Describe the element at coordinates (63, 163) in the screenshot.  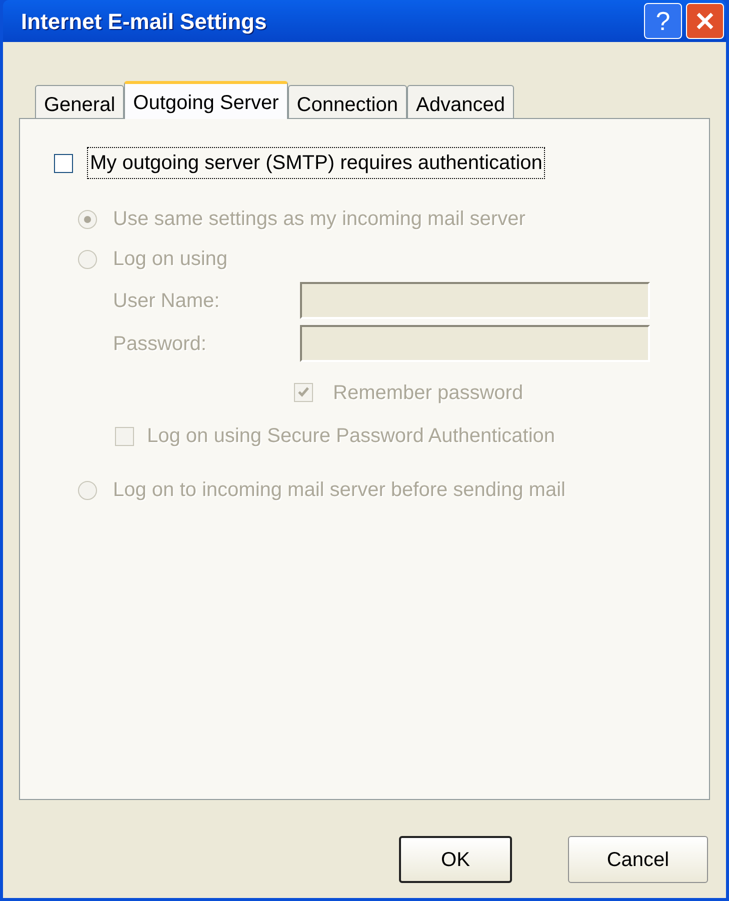
I see `checkbox` at that location.